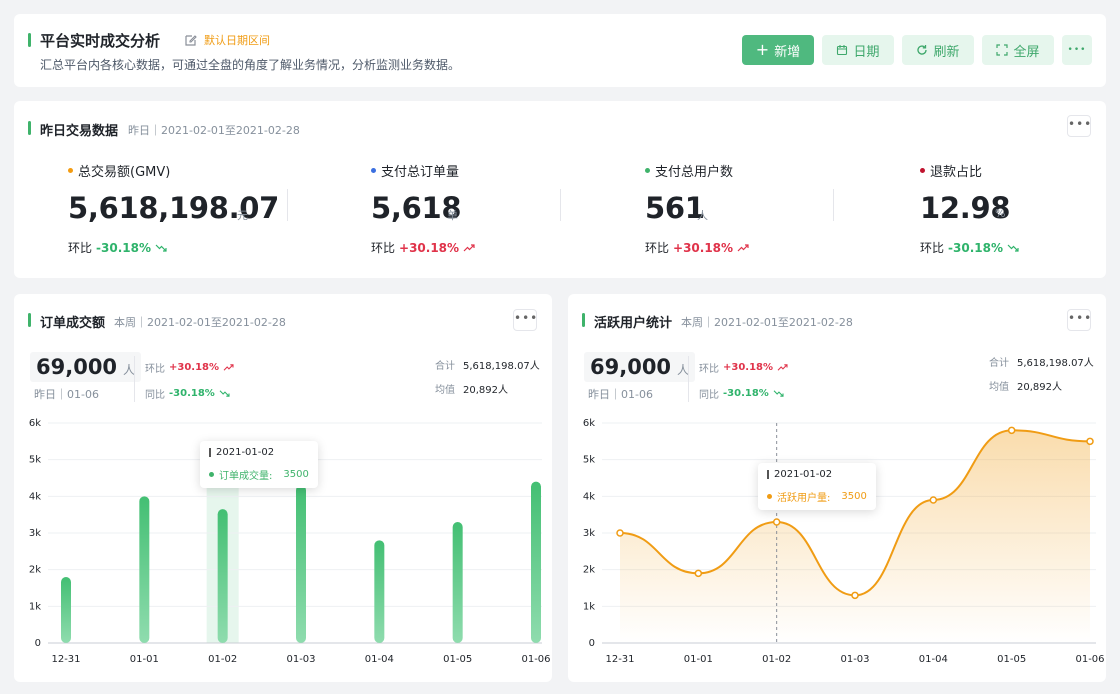 This screenshot has width=1120, height=694. Describe the element at coordinates (842, 50) in the screenshot. I see `calendar-icon` at that location.